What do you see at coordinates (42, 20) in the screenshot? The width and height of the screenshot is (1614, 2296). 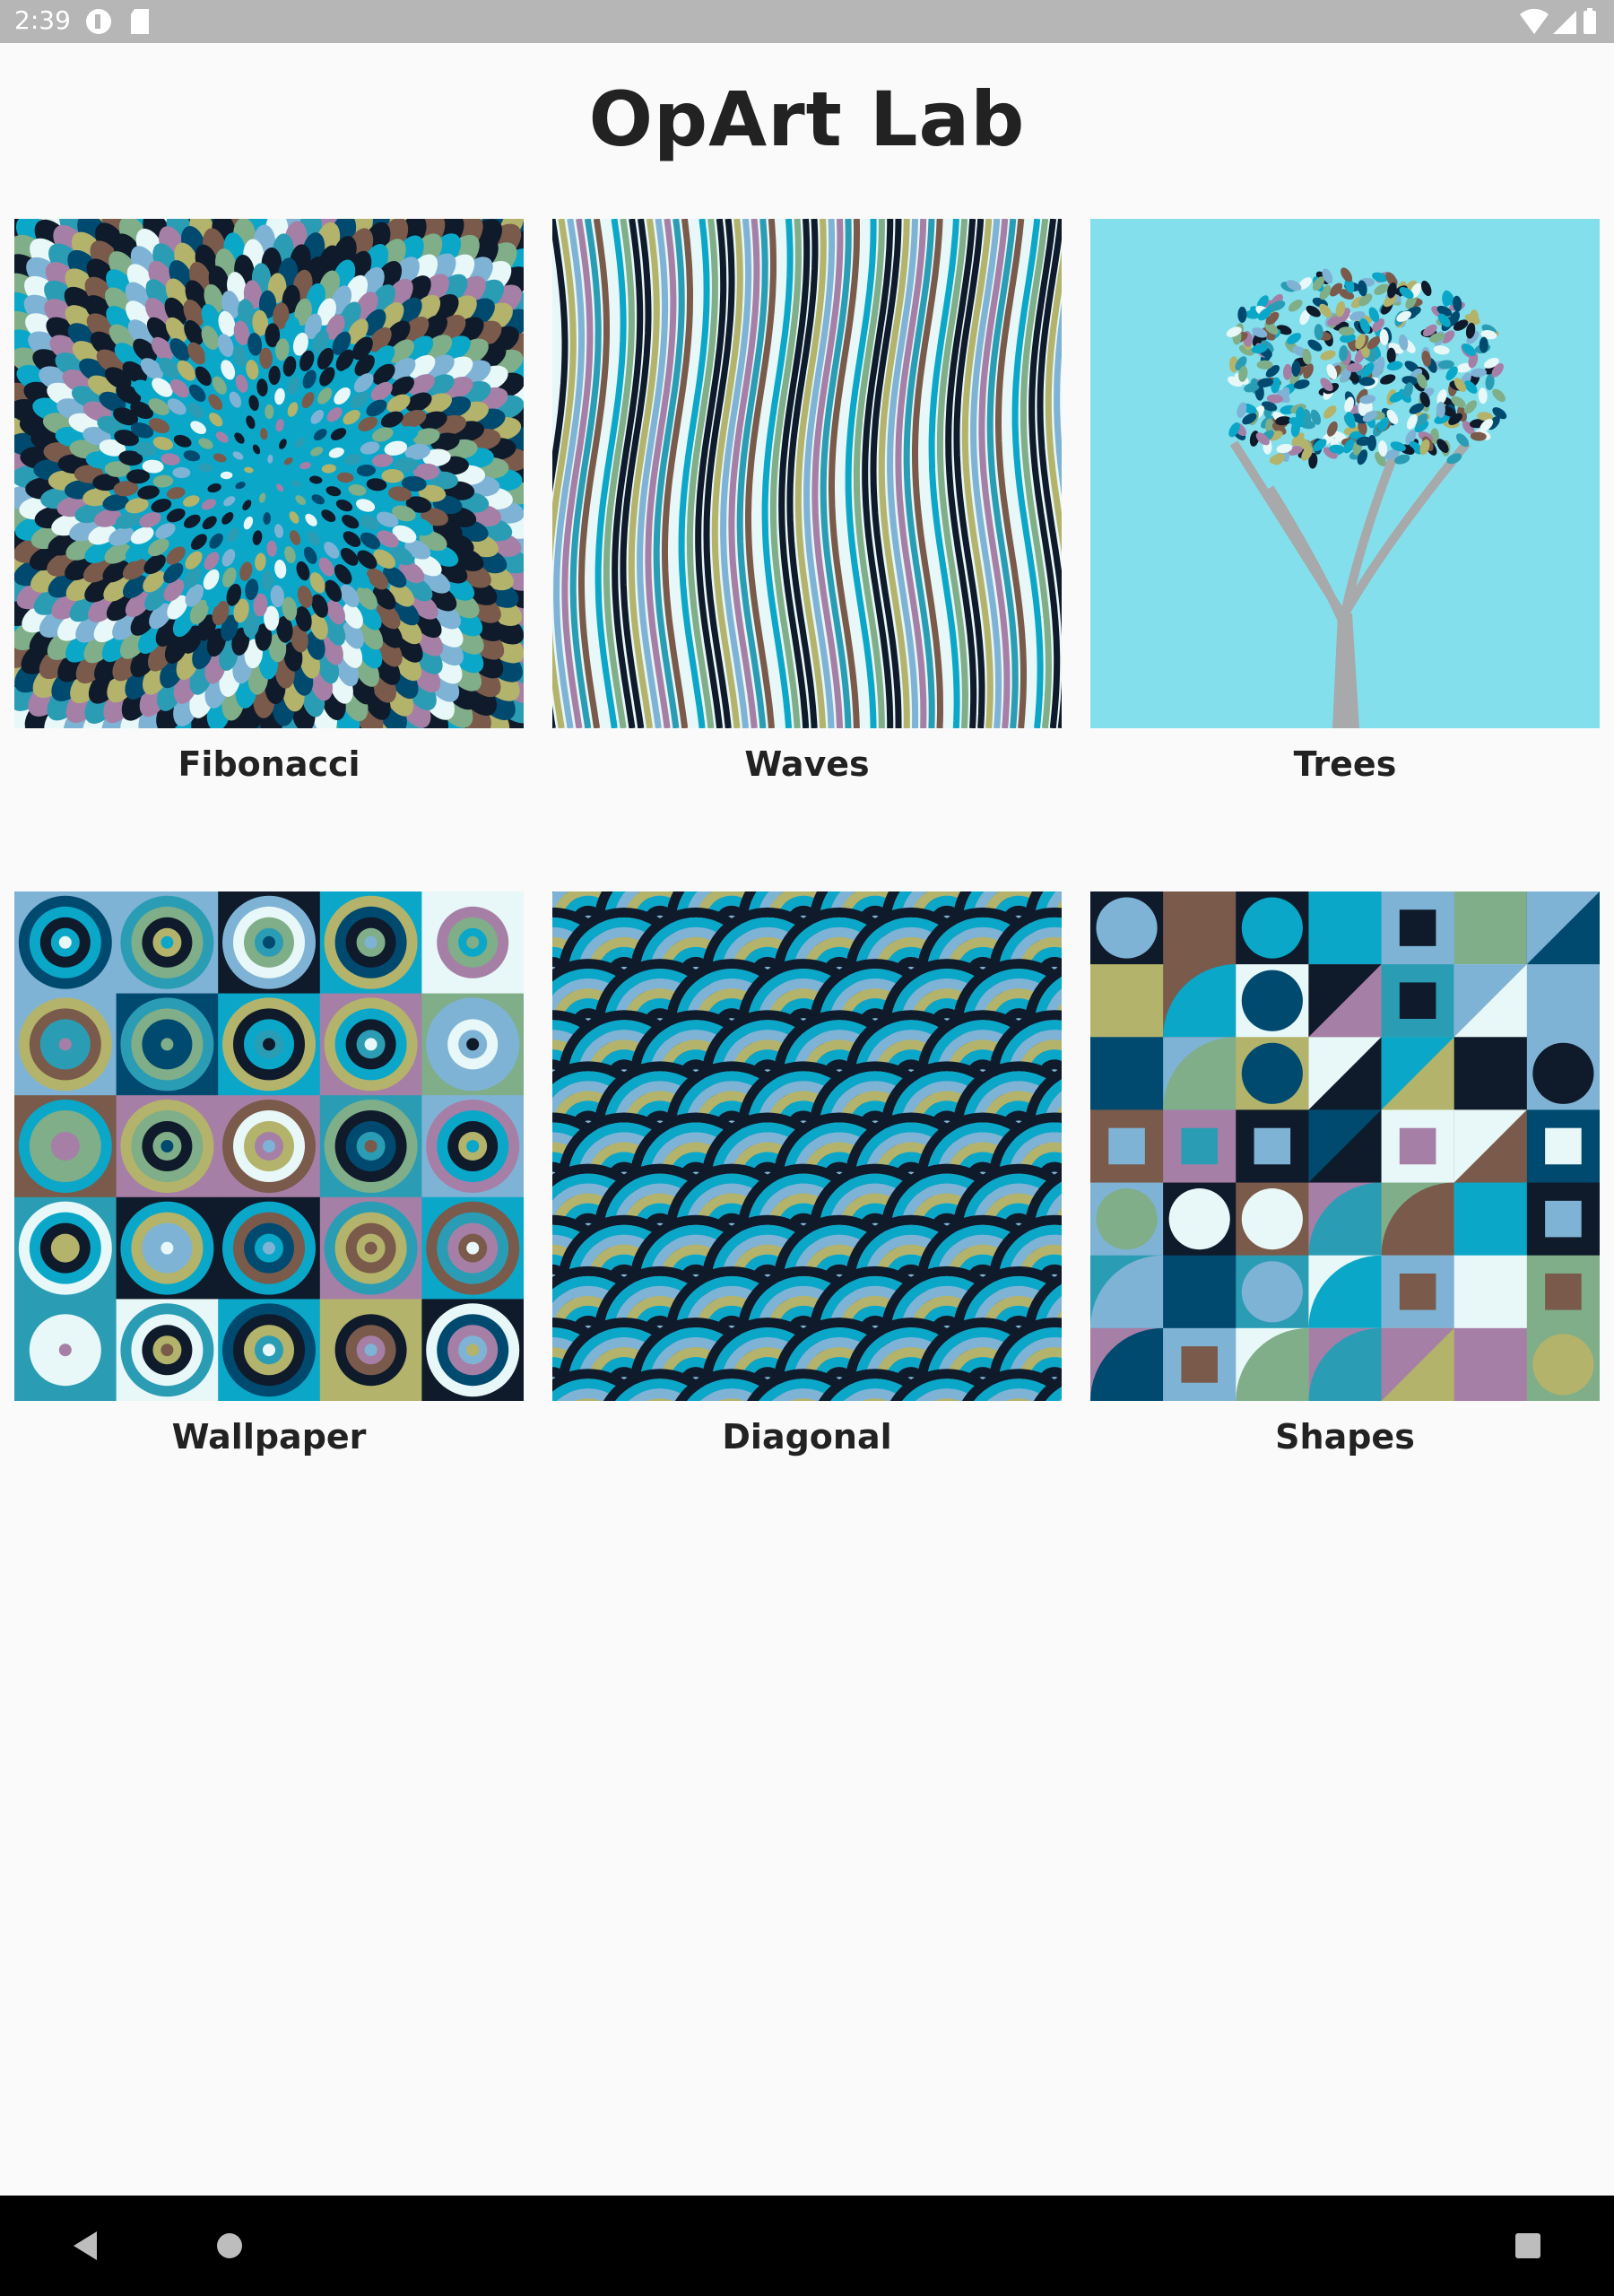 I see `status-time: 2:39` at bounding box center [42, 20].